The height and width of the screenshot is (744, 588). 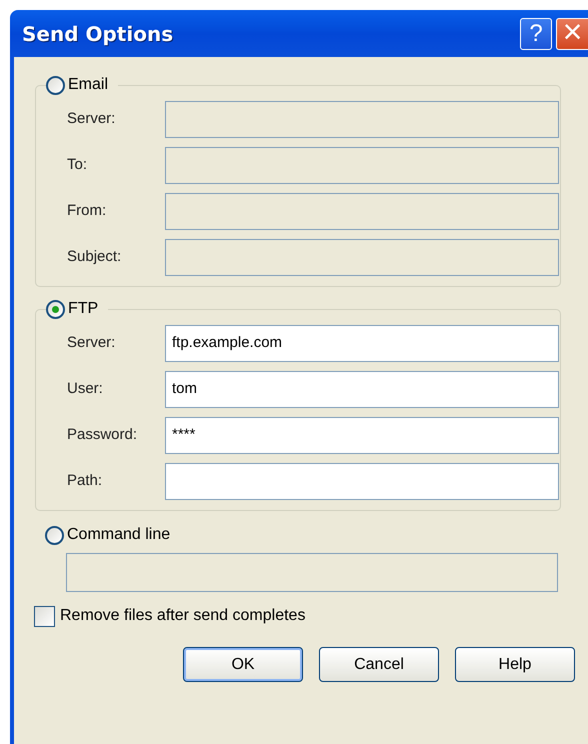 I want to click on input-field: ****, so click(x=362, y=435).